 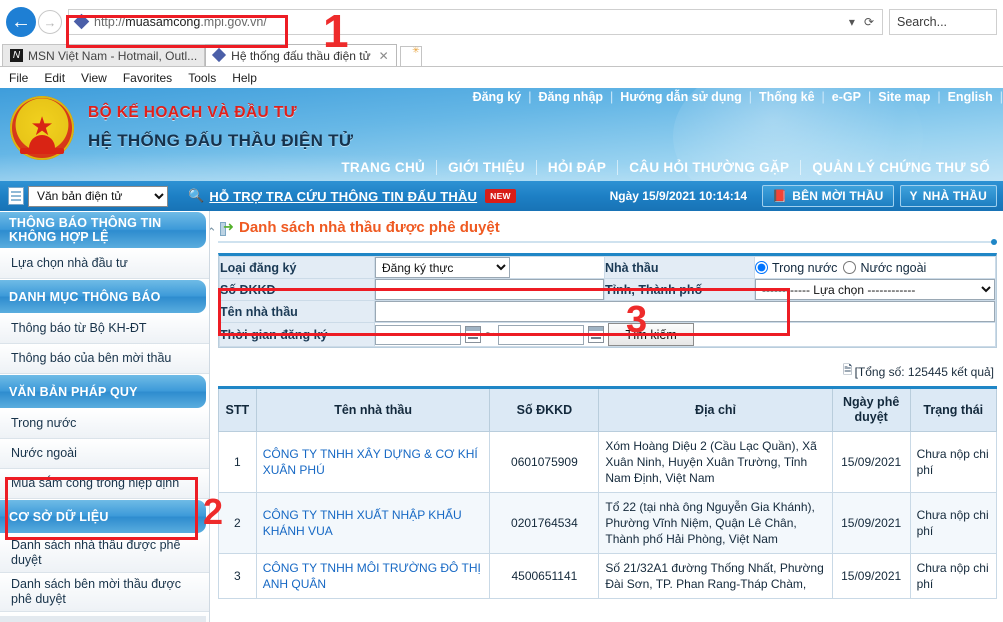 I want to click on menu-item-file: File, so click(x=18, y=78).